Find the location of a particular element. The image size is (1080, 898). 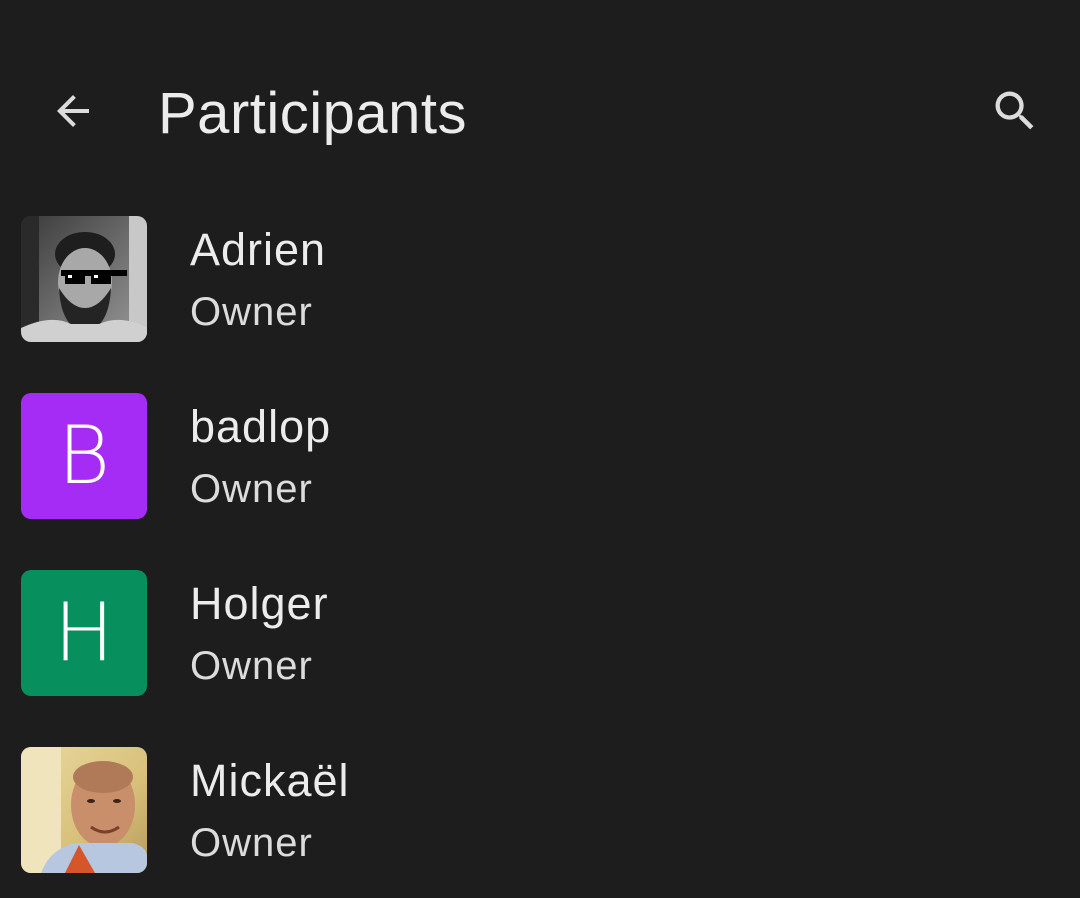

participant-name: badlop is located at coordinates (261, 426).